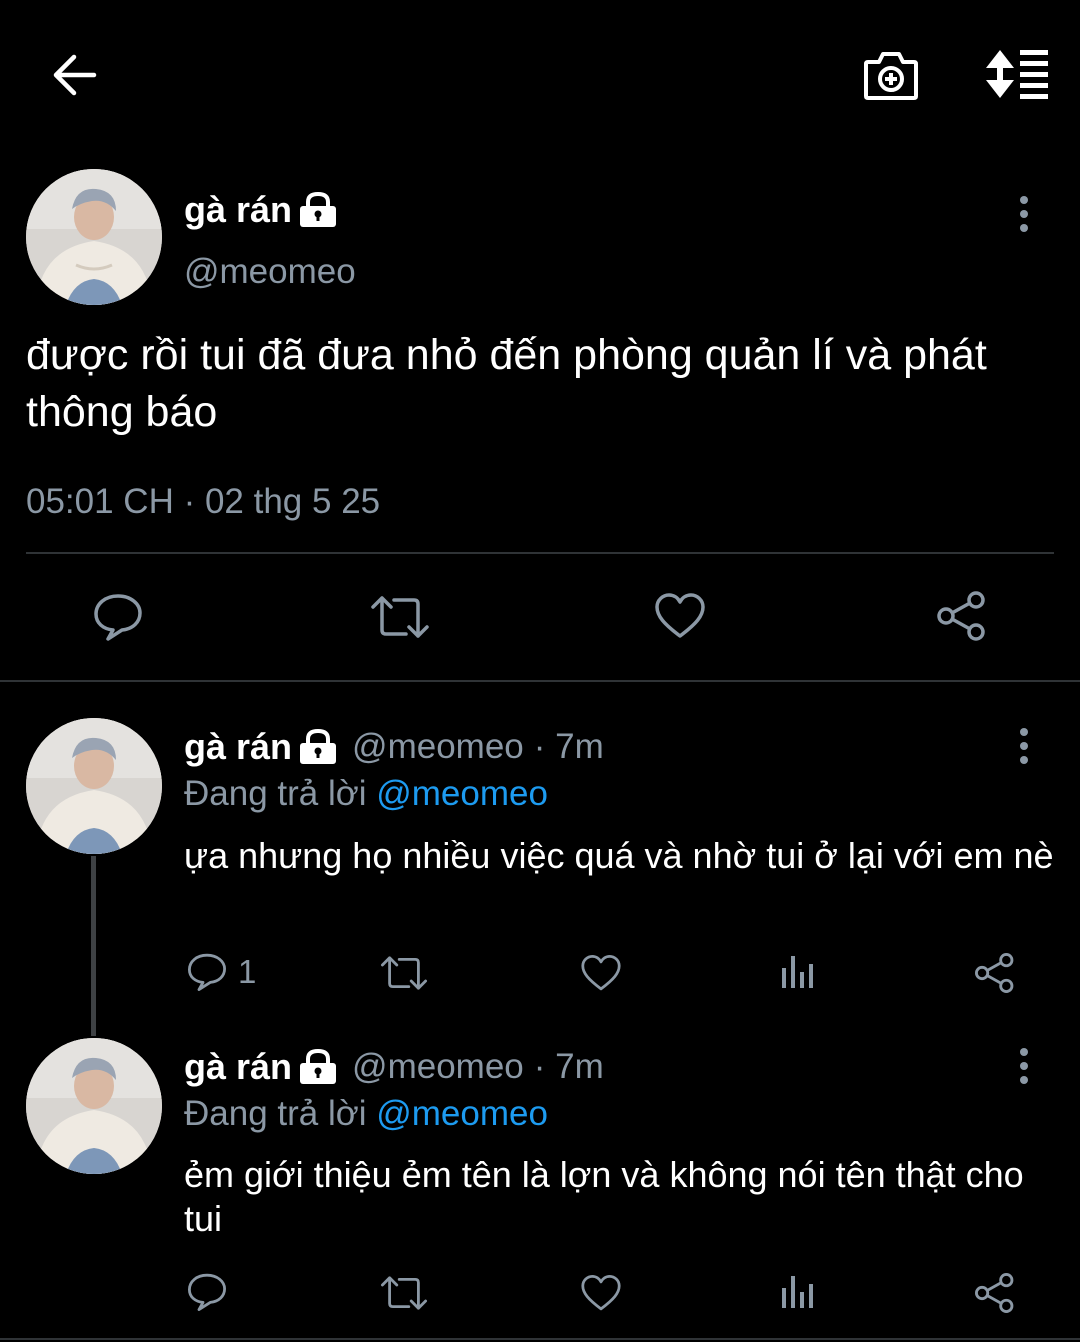  I want to click on sort-replies-button, so click(1017, 74).